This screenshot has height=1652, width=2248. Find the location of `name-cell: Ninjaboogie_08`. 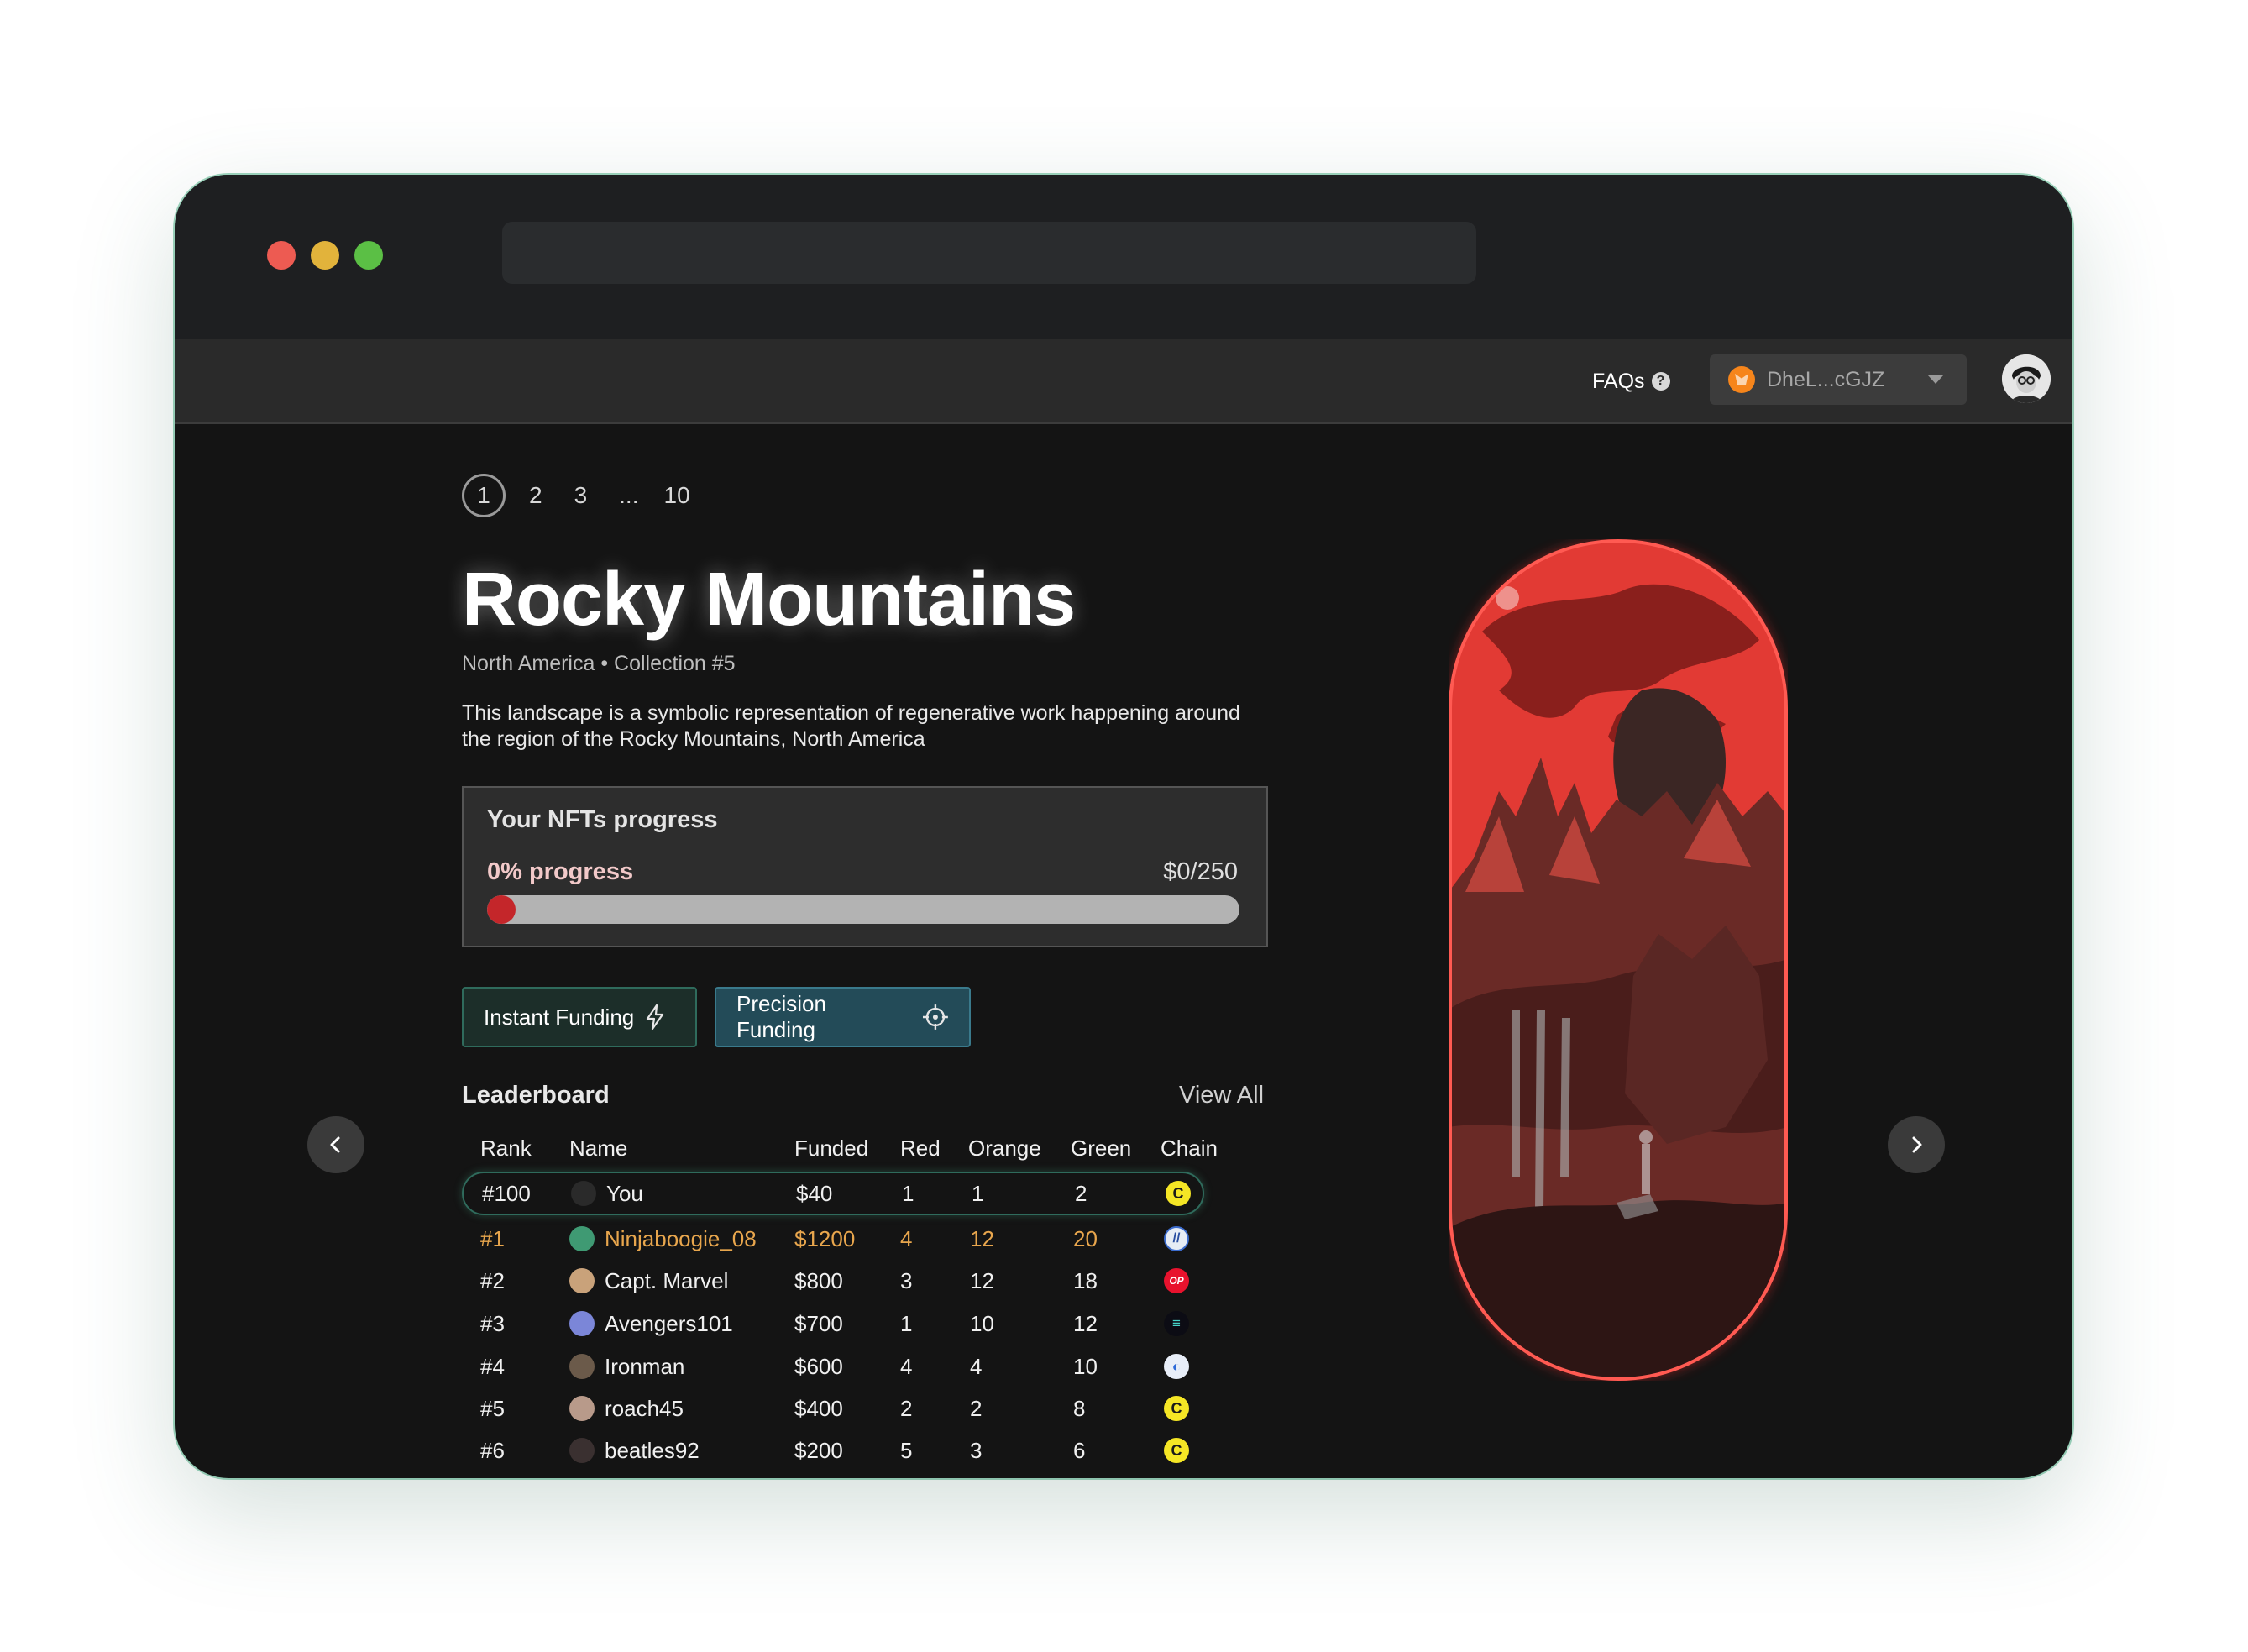

name-cell: Ninjaboogie_08 is located at coordinates (663, 1239).